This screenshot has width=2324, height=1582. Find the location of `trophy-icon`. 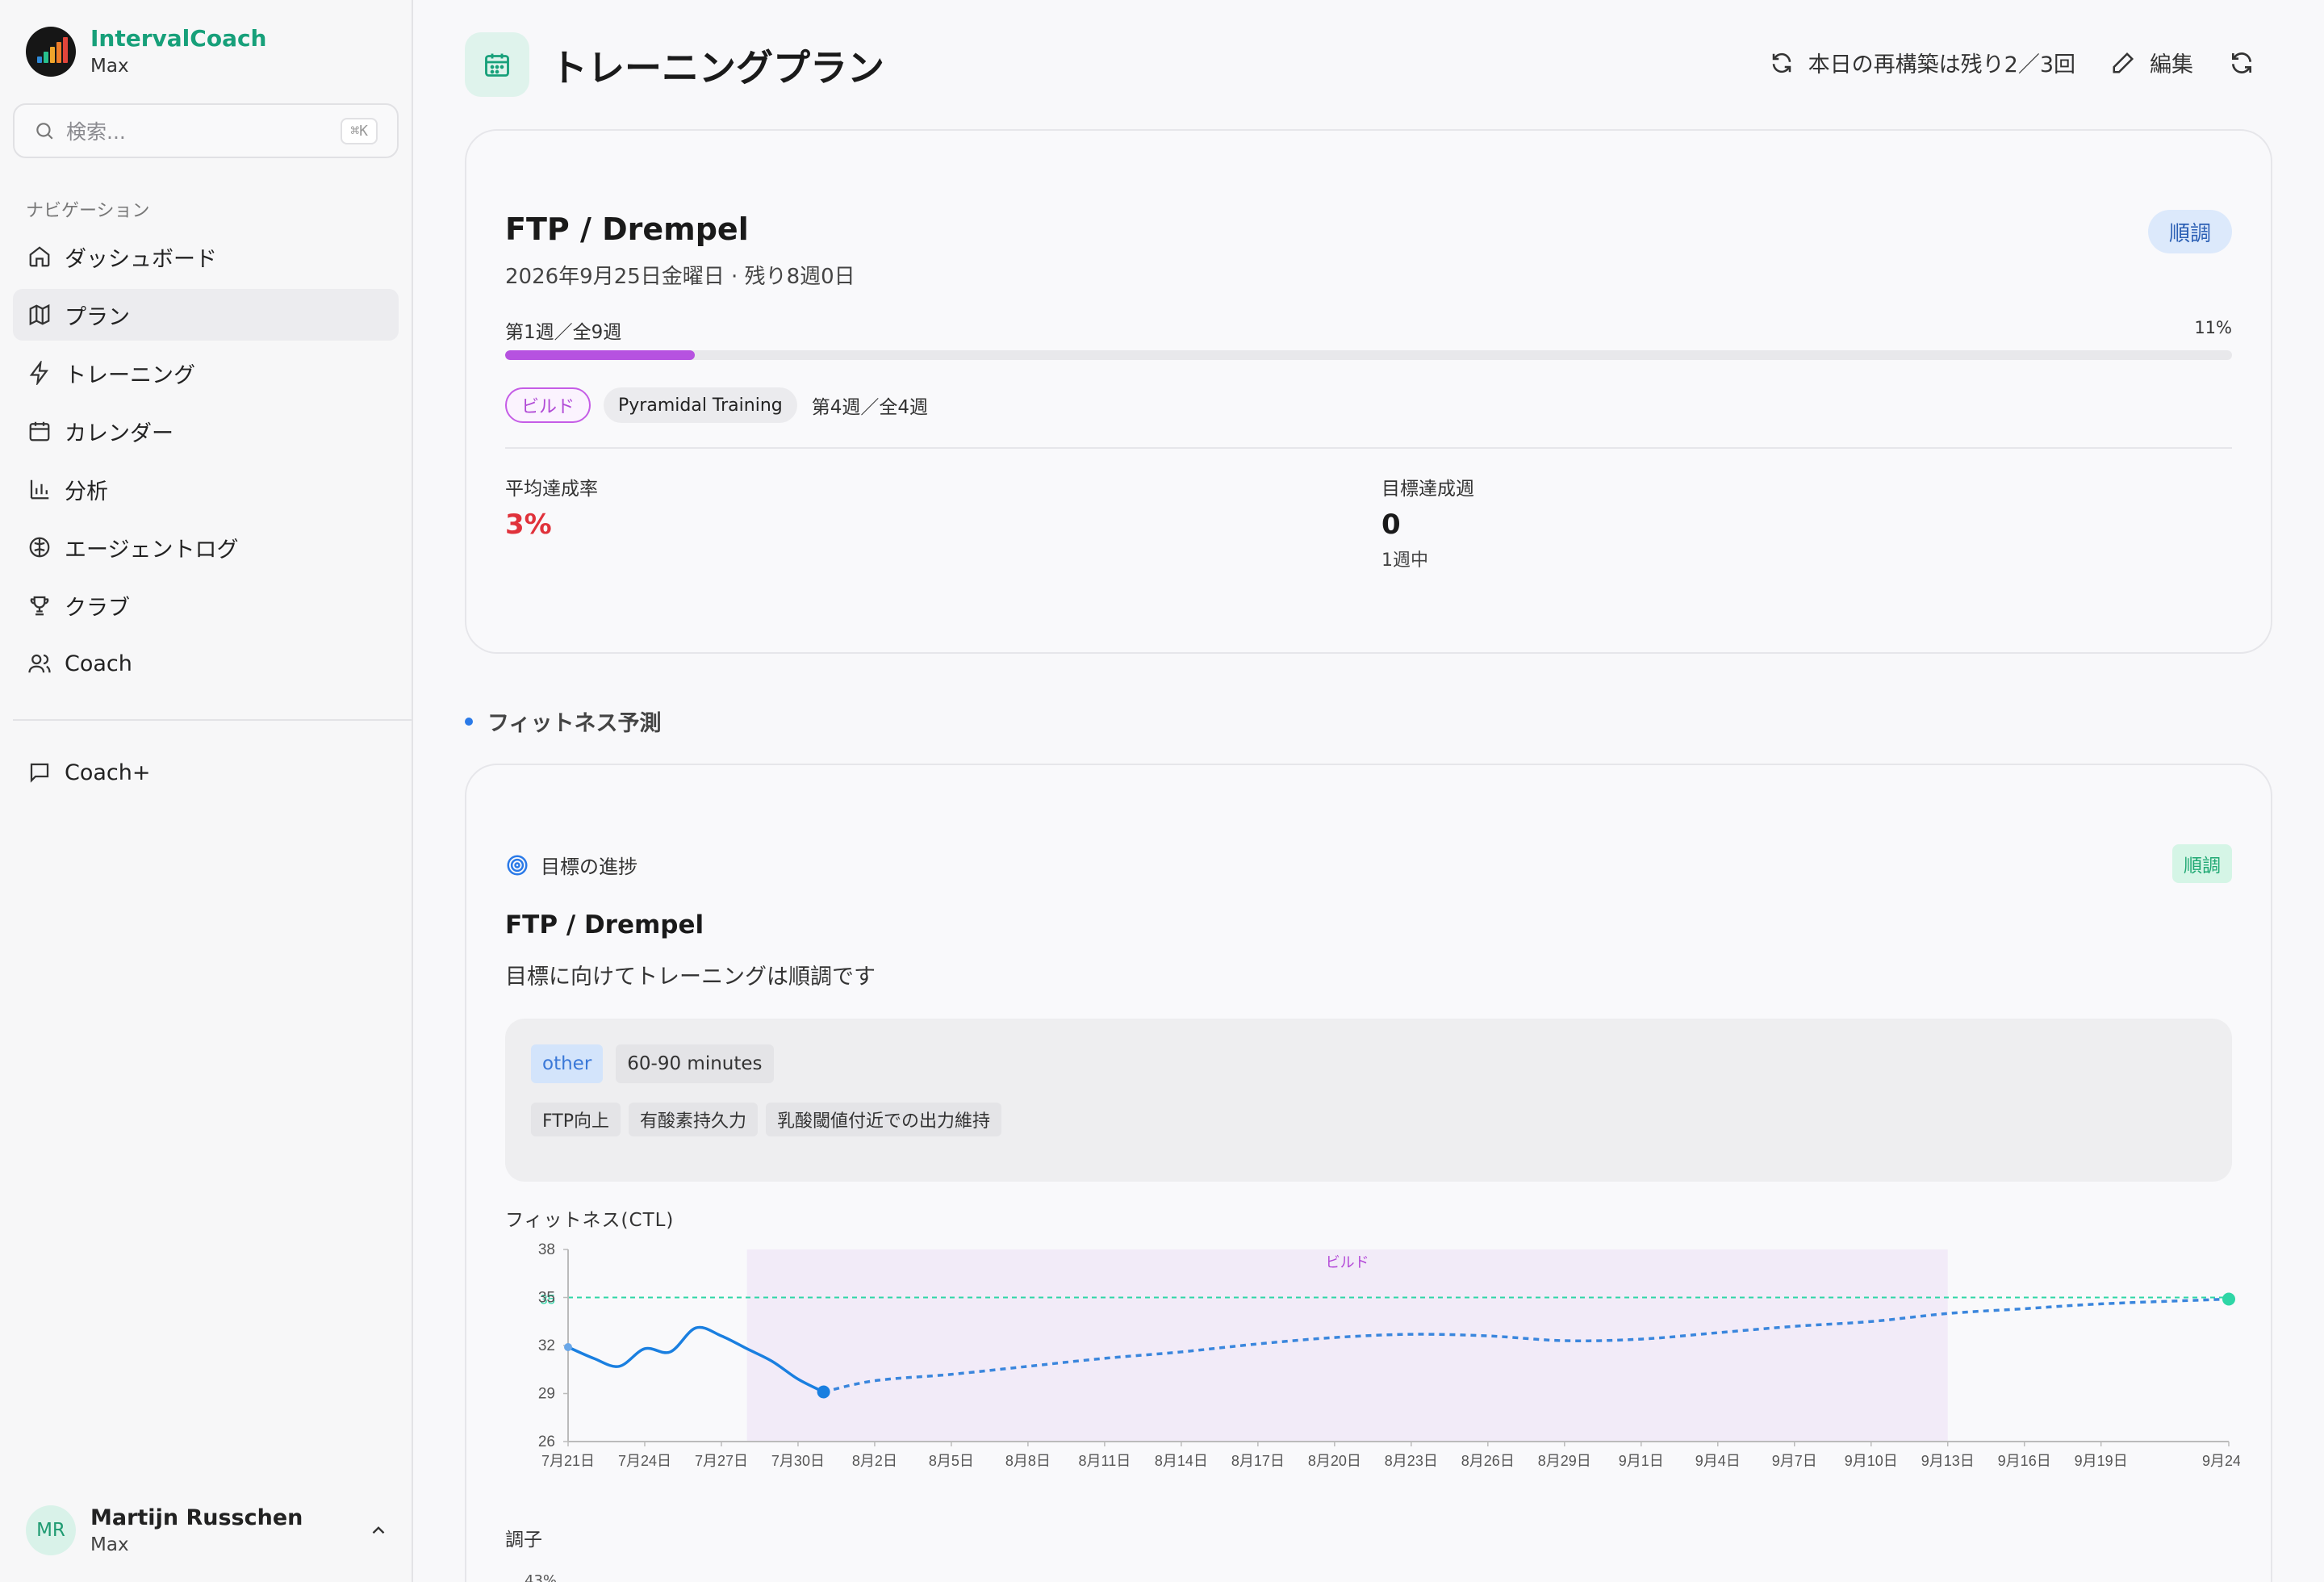

trophy-icon is located at coordinates (39, 606).